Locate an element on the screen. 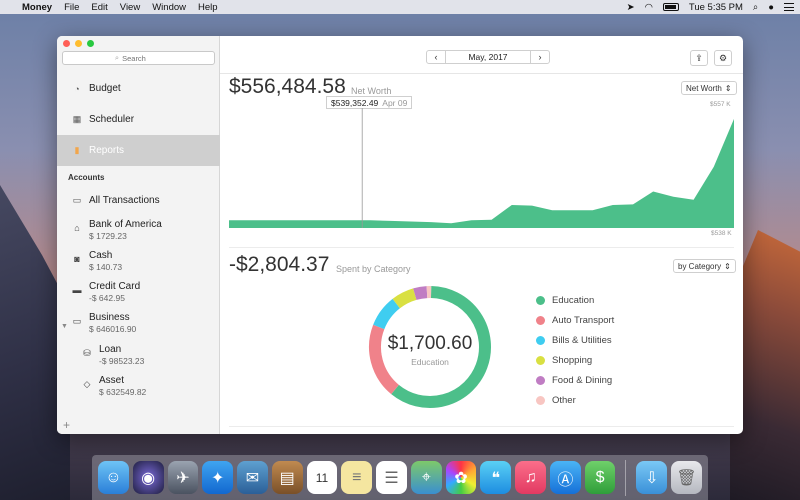 This screenshot has height=500, width=800. dock: ☺ ◉ ✈ ✦ ✉ ▤ 11 ≡ ☰ ⌖ ✿ ❝ ♫ Ⓐ $ ⇩ 🗑 is located at coordinates (400, 477).